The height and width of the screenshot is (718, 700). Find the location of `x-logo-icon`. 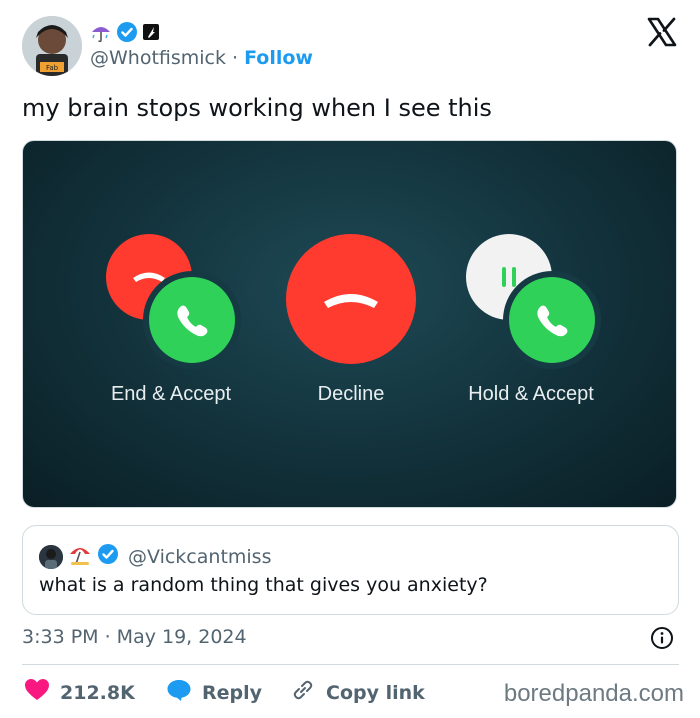

x-logo-icon is located at coordinates (662, 32).